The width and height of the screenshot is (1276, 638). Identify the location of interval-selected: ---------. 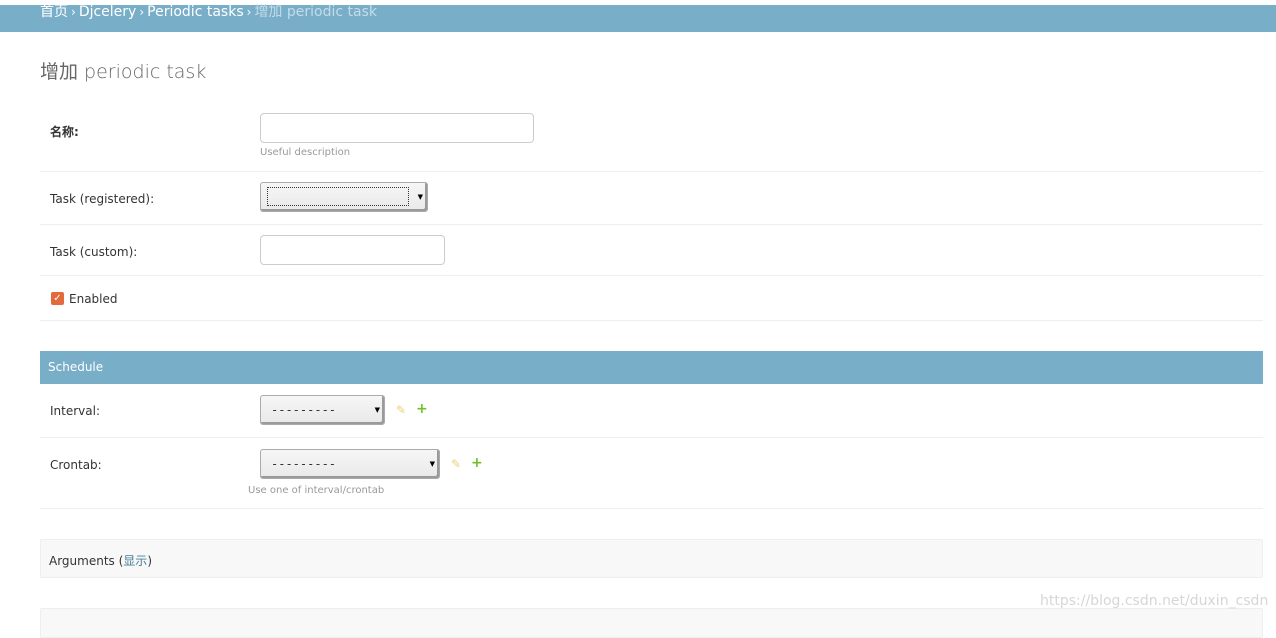
(304, 410).